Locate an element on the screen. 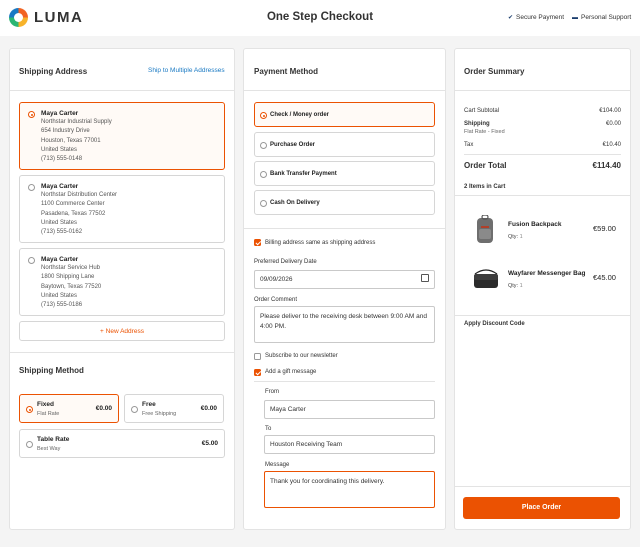 The width and height of the screenshot is (640, 547). shipping-option-sub: Best Way is located at coordinates (49, 449).